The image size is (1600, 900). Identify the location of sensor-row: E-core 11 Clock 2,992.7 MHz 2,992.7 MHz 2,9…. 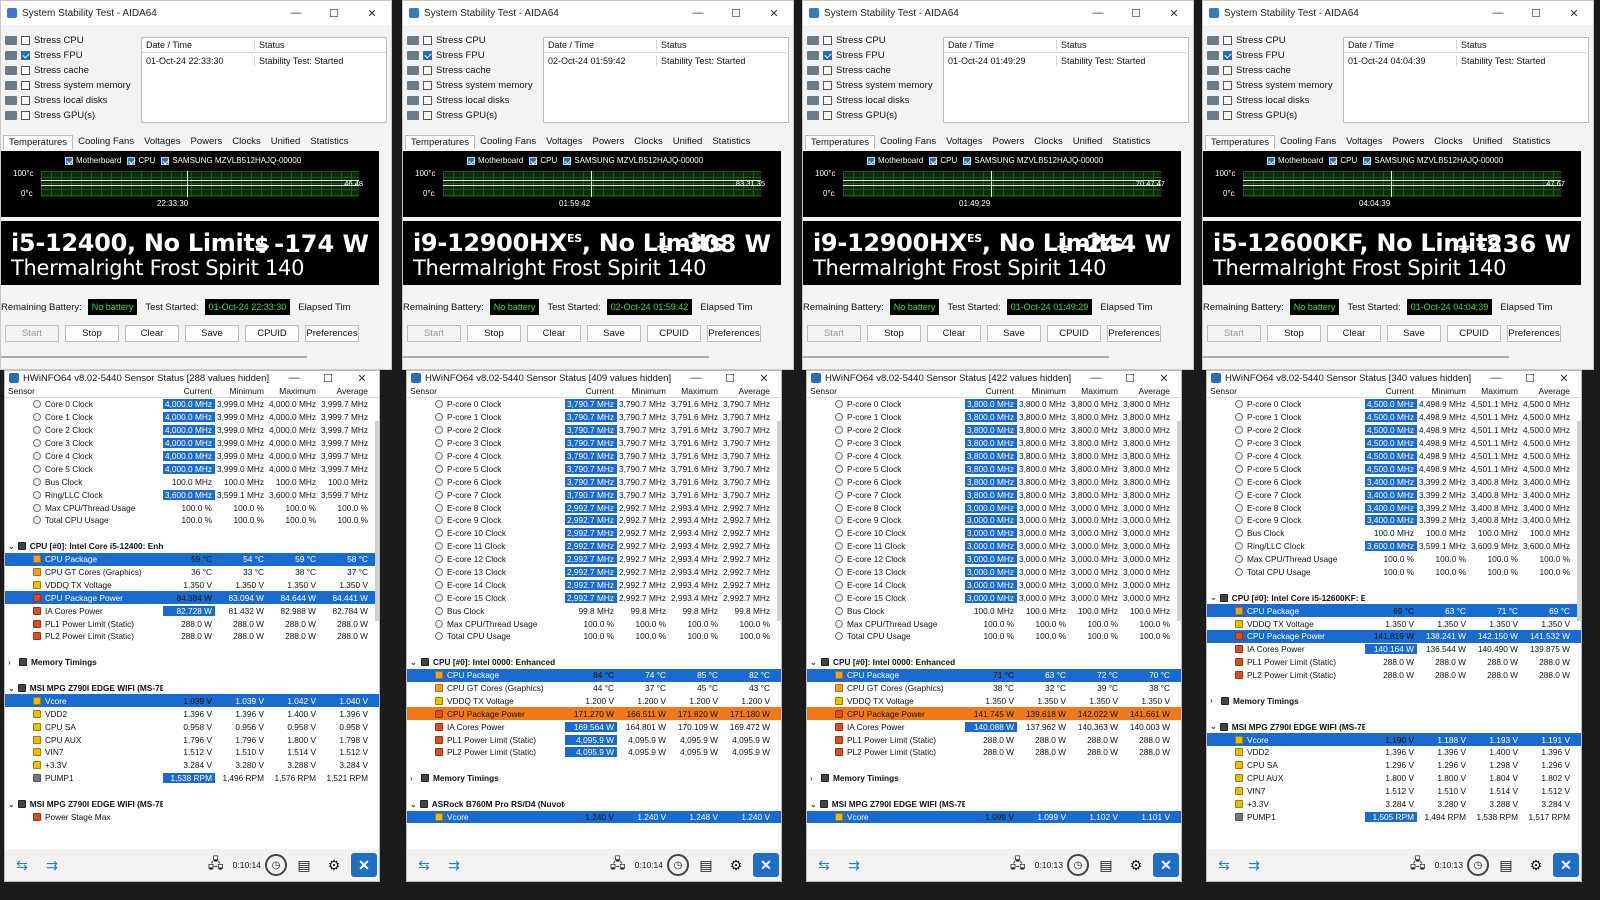
(594, 546).